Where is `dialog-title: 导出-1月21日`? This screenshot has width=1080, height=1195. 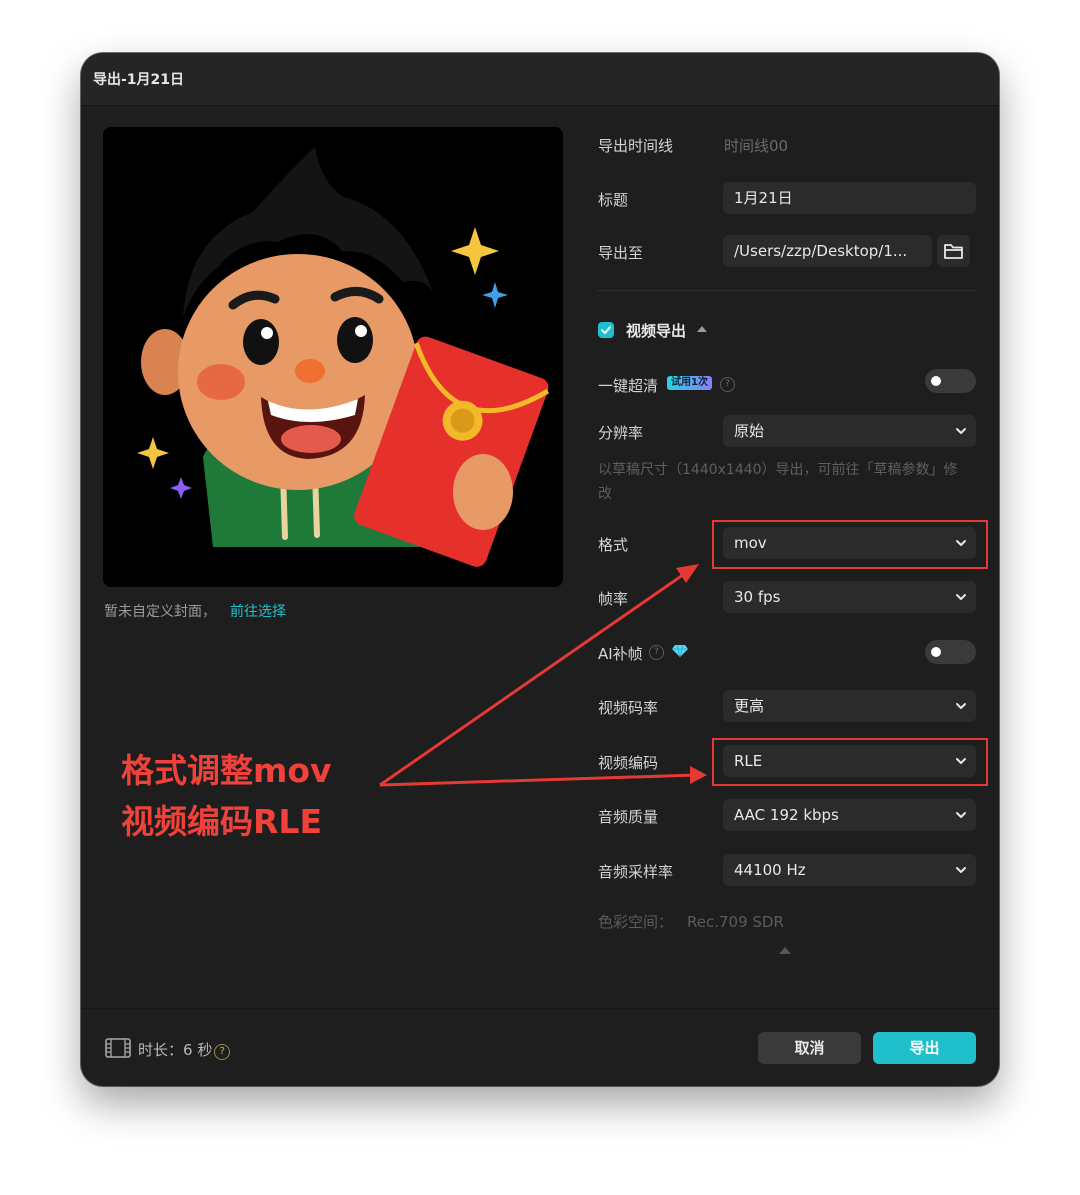 dialog-title: 导出-1月21日 is located at coordinates (139, 80).